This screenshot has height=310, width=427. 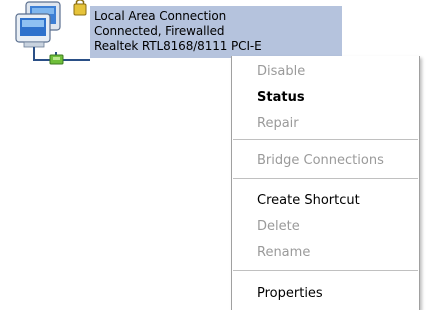 What do you see at coordinates (178, 46) in the screenshot?
I see `connection-adapter: Realtek RTL8168/8111 PCI-E` at bounding box center [178, 46].